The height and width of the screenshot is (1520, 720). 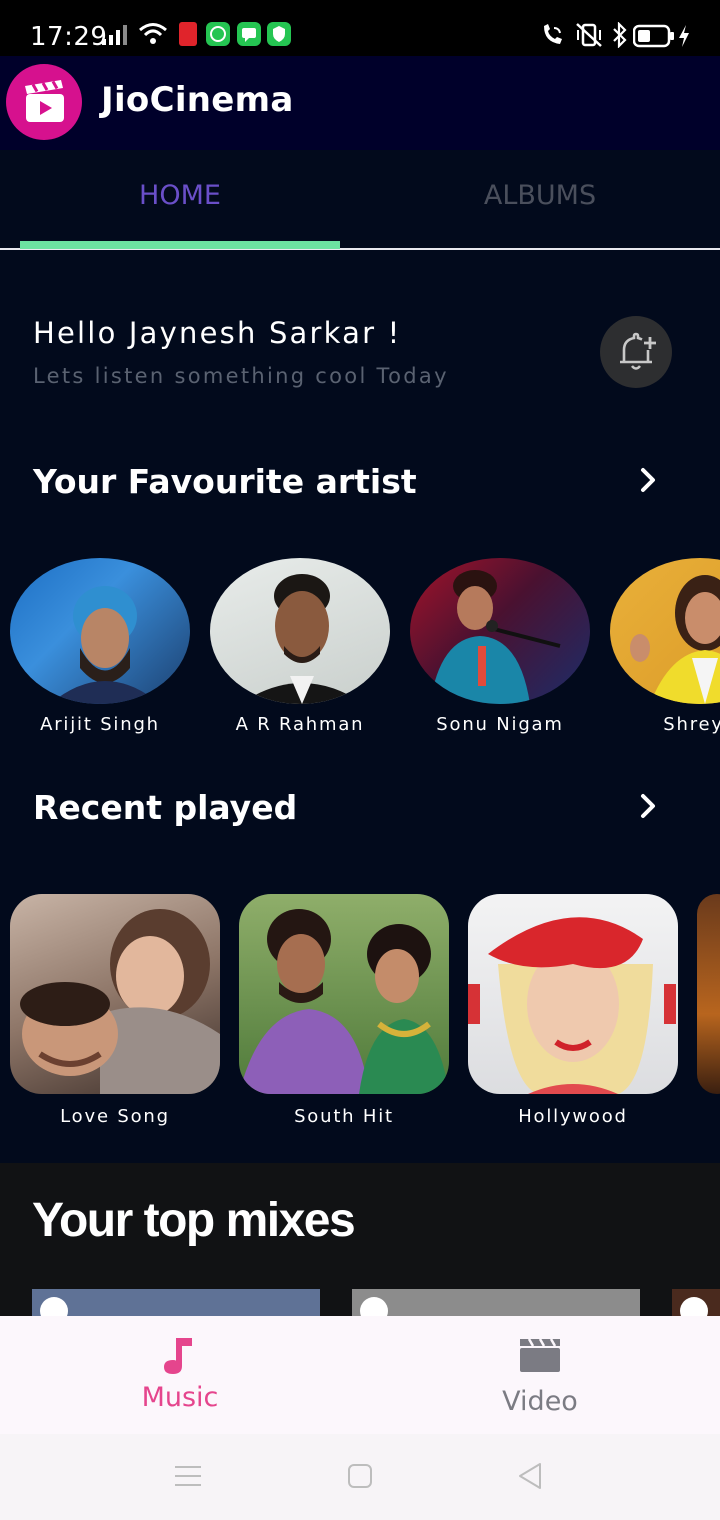 I want to click on artist-name: Arijit Singh, so click(x=100, y=724).